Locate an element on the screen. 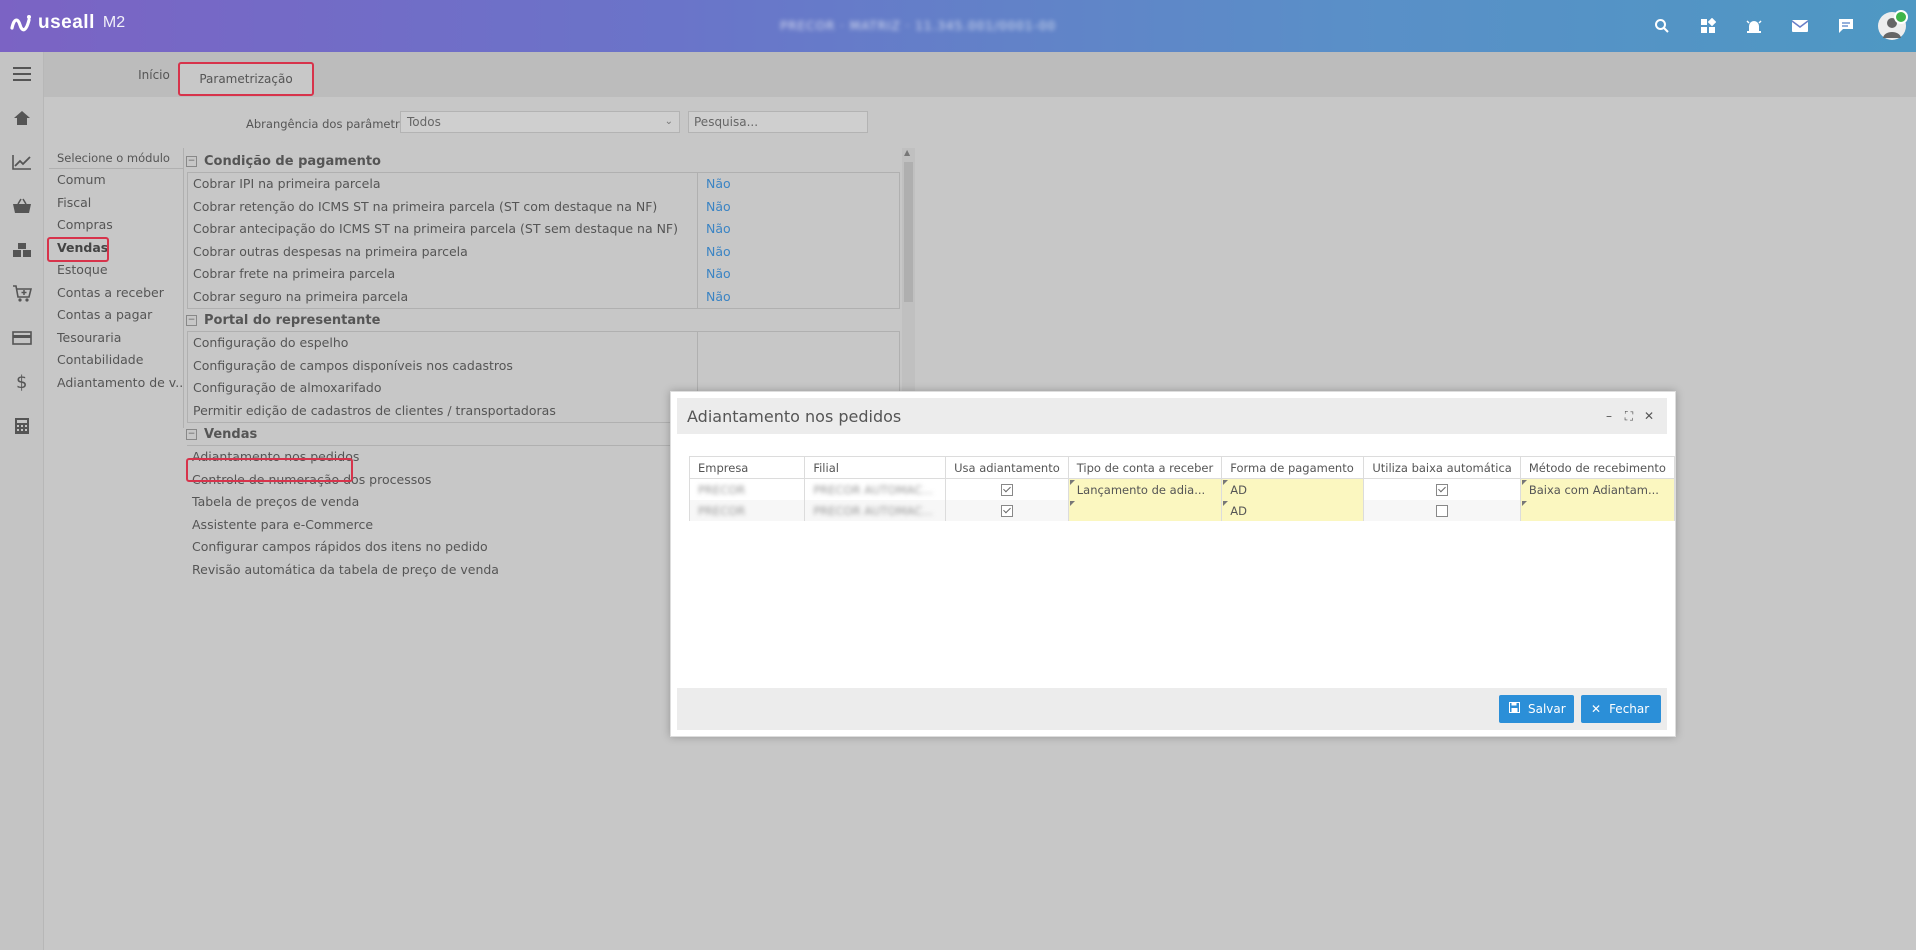  column-header: Utiliza baixa automática is located at coordinates (1442, 467).